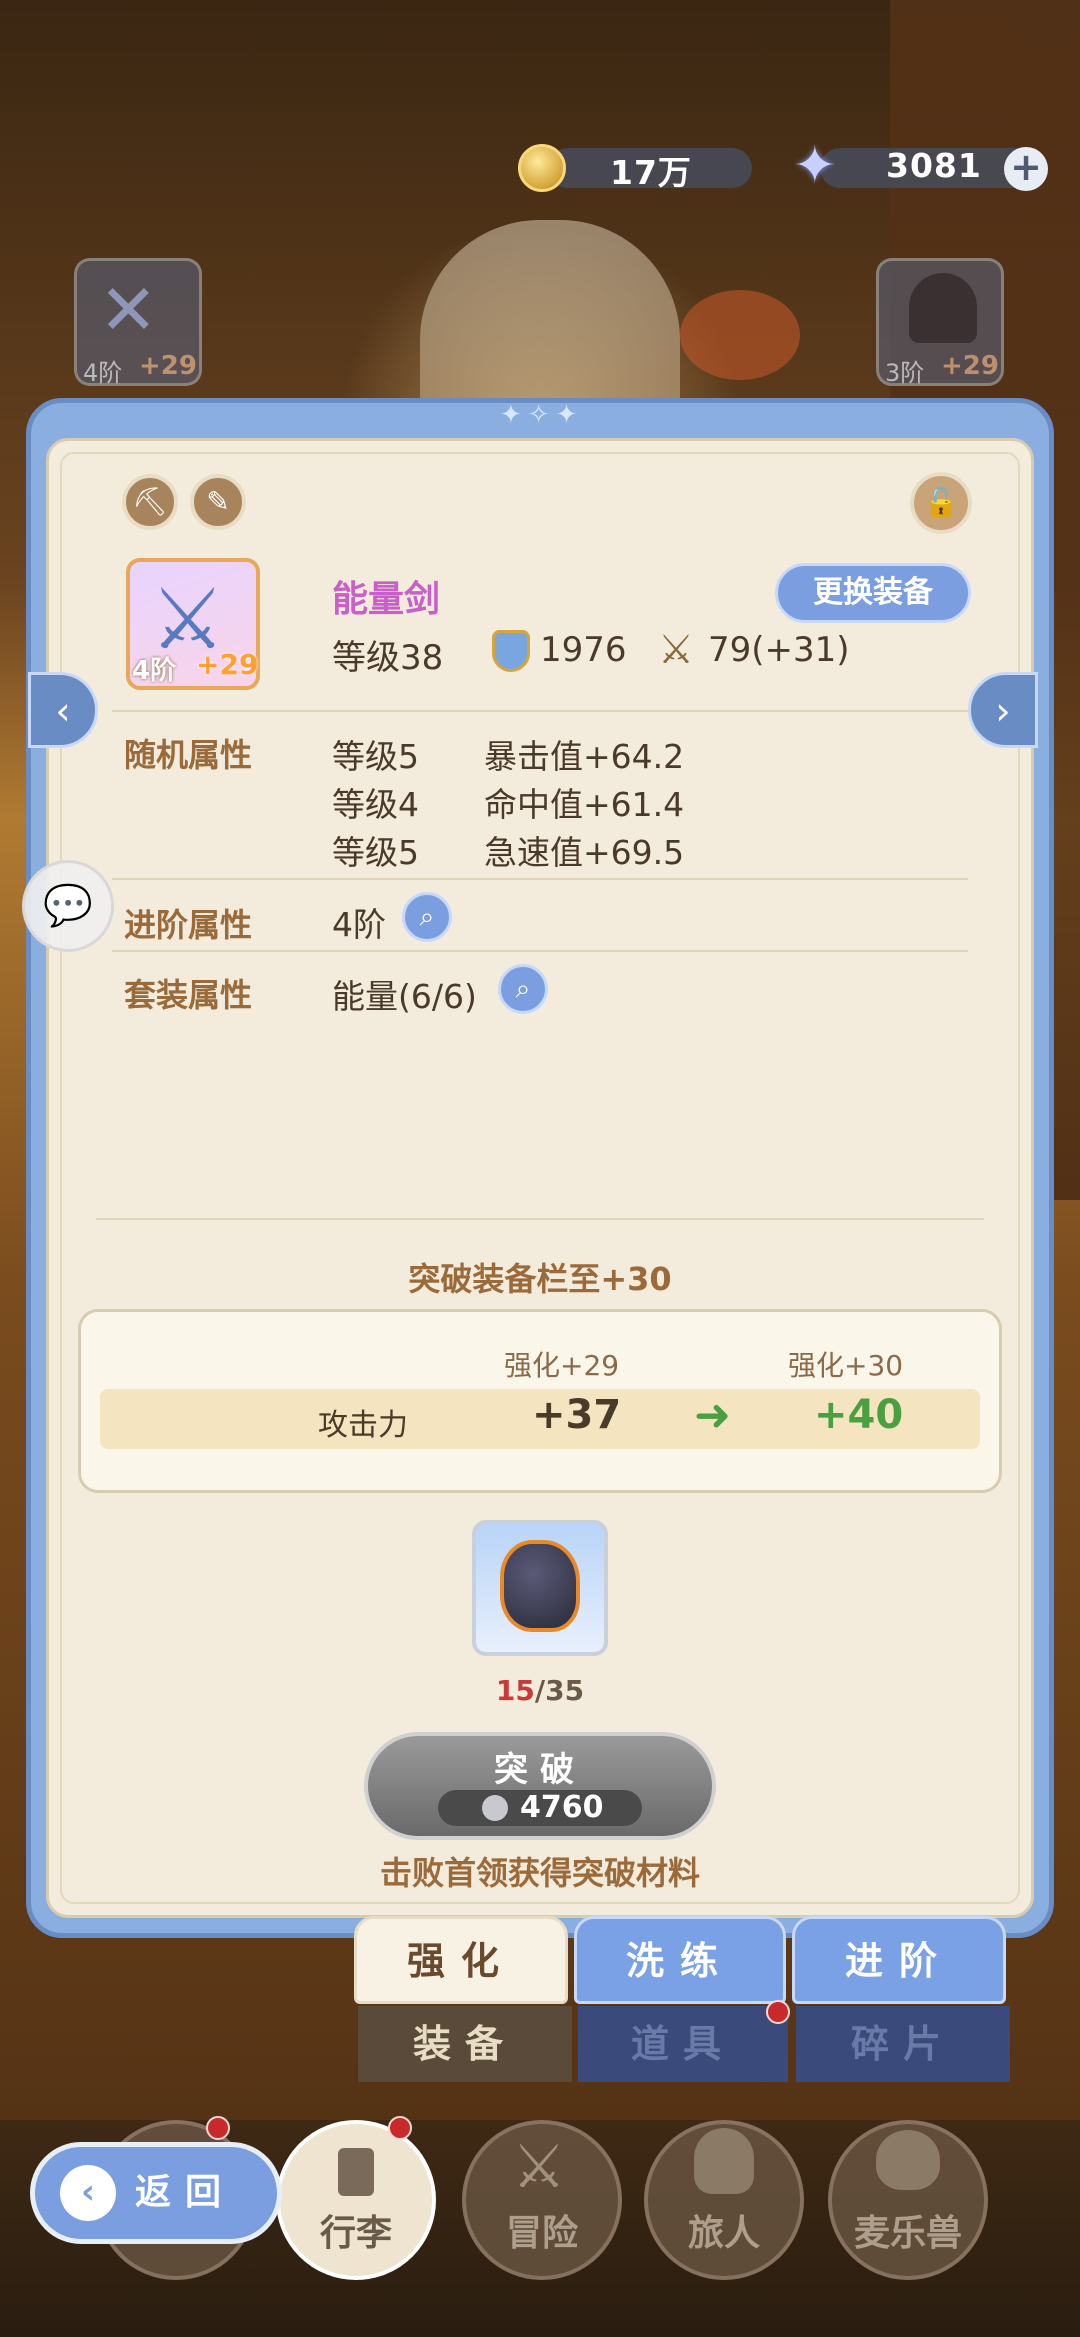 The width and height of the screenshot is (1080, 2337). I want to click on dagger-icon: ✎, so click(218, 502).